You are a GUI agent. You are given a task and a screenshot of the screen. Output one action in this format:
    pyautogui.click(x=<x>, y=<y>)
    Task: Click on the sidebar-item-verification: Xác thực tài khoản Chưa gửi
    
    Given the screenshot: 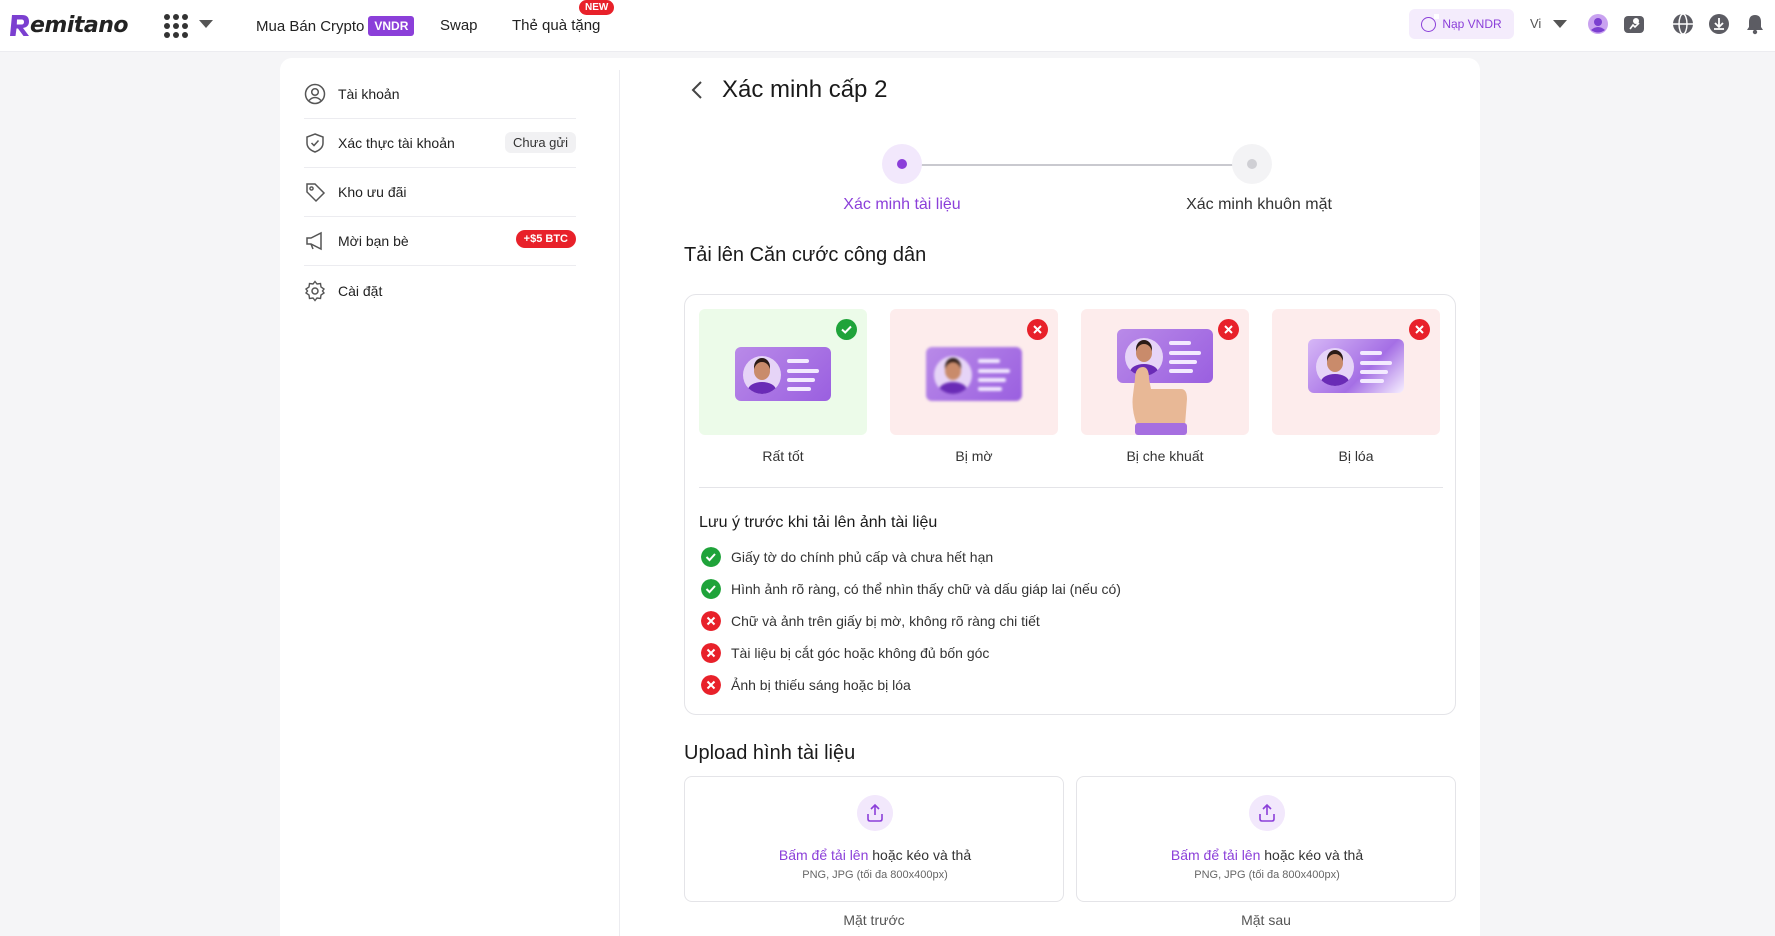 What is the action you would take?
    pyautogui.click(x=440, y=143)
    